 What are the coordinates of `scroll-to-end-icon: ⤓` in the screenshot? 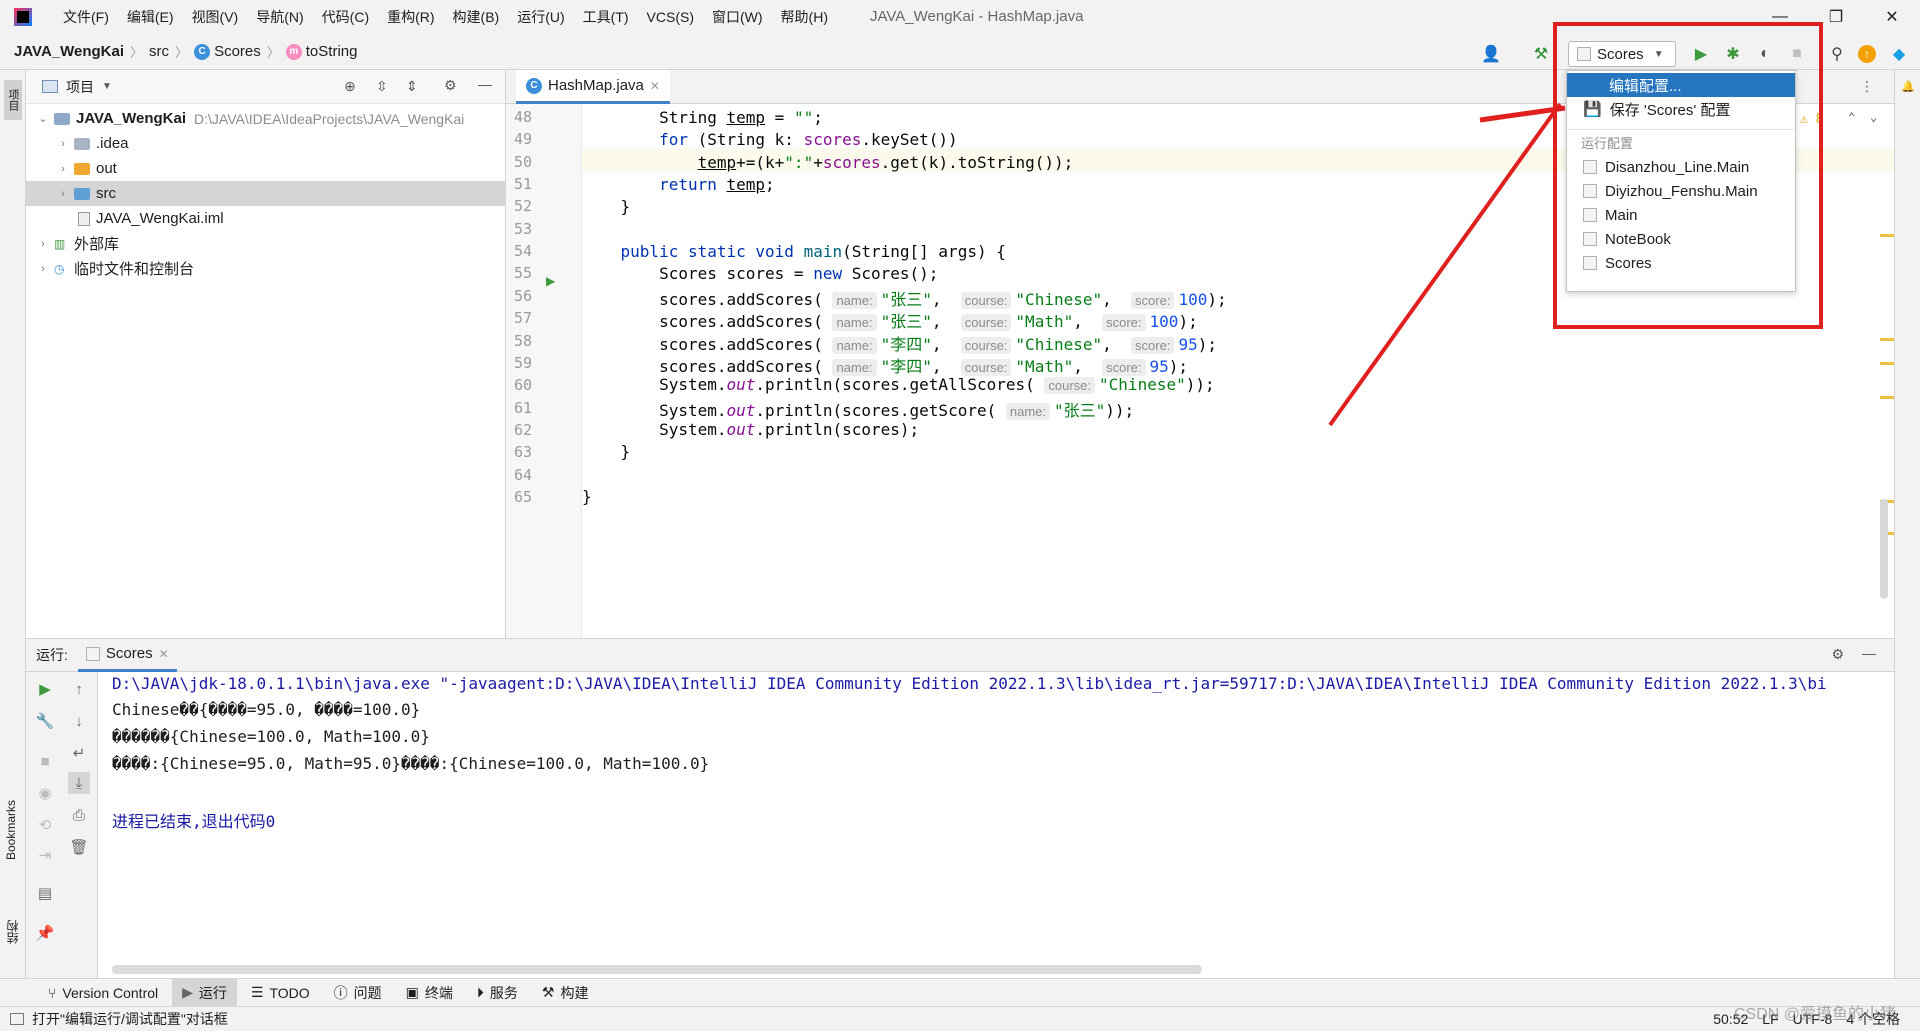 It's located at (79, 783).